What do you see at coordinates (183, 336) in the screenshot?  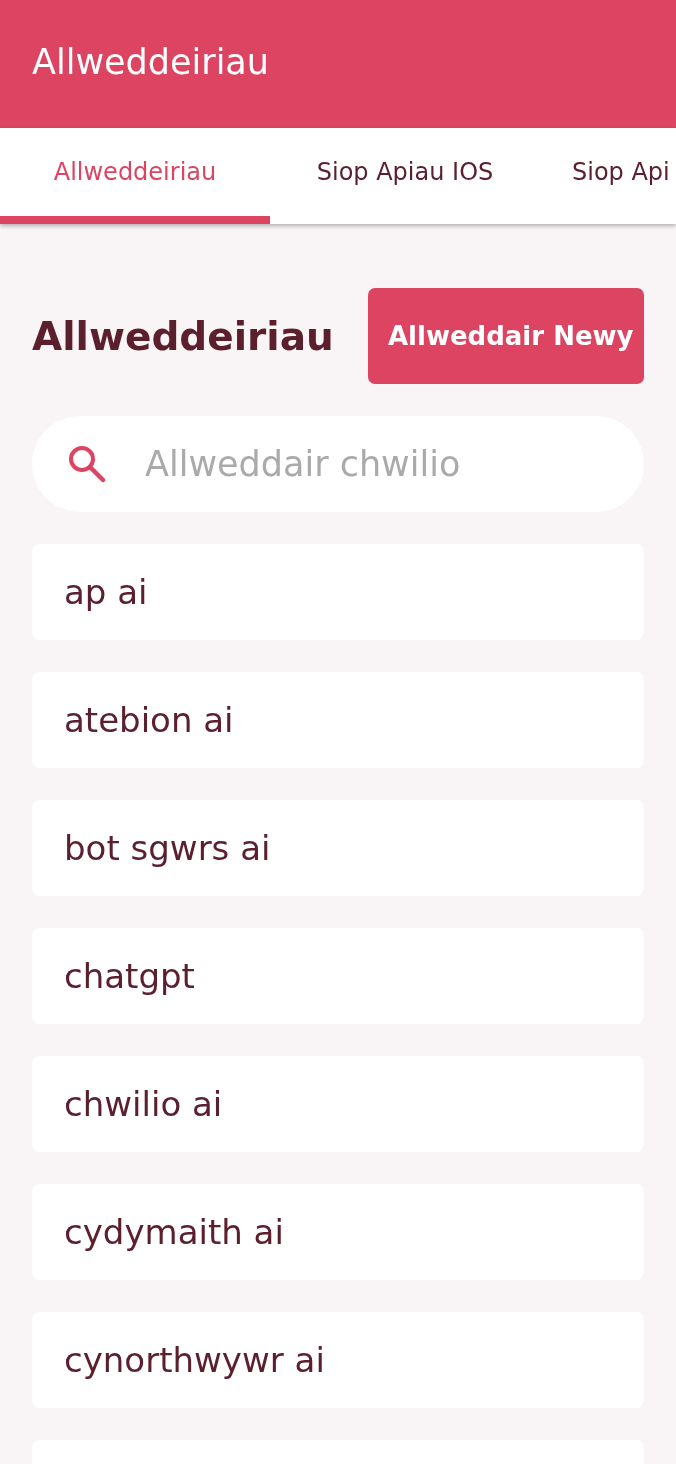 I see `page-heading: Allweddeiriau` at bounding box center [183, 336].